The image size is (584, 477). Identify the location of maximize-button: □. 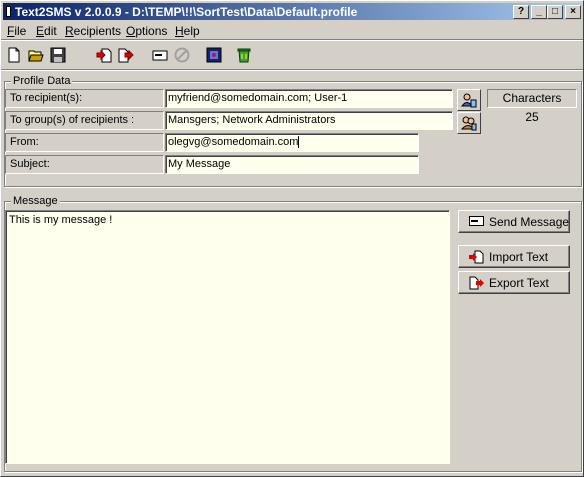
(555, 12).